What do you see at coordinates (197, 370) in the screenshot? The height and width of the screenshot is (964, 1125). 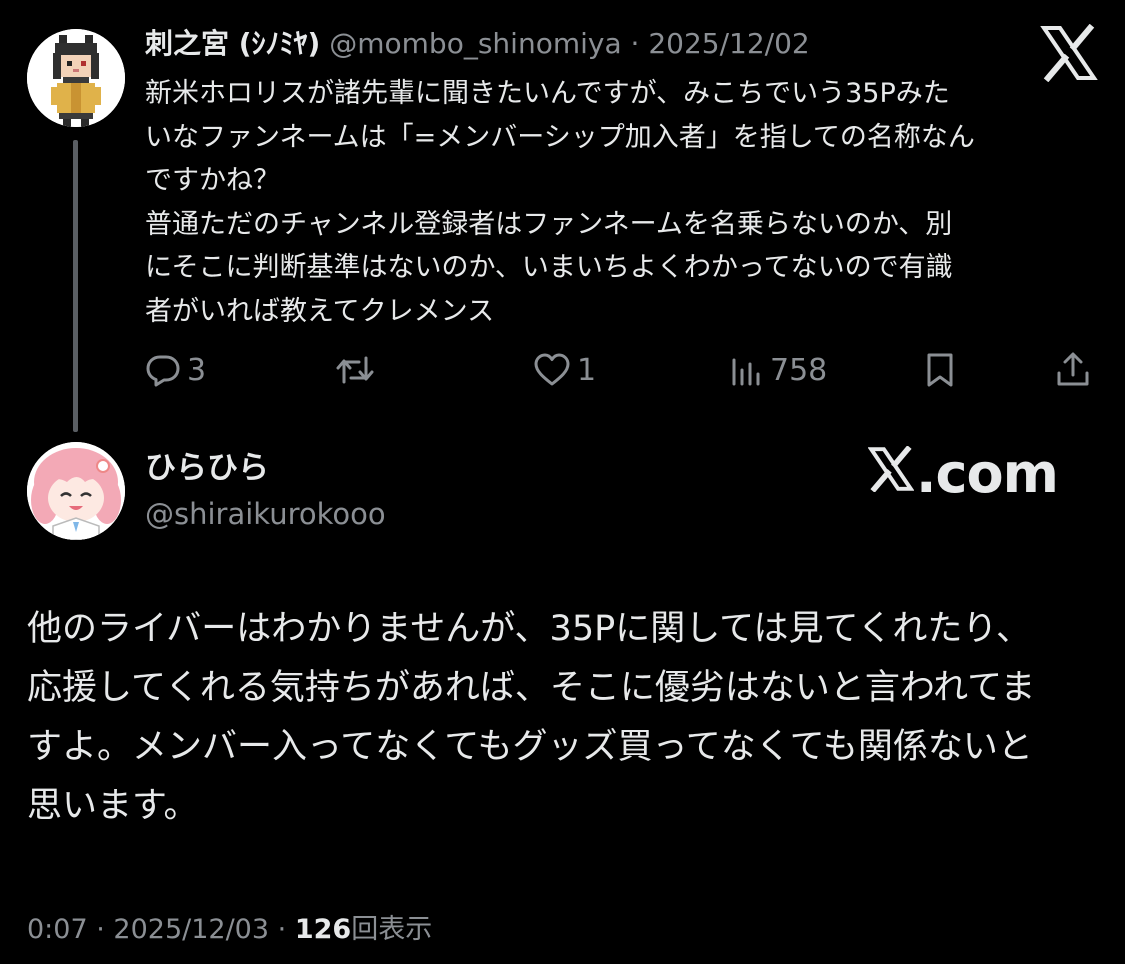 I see `reply-count: 3` at bounding box center [197, 370].